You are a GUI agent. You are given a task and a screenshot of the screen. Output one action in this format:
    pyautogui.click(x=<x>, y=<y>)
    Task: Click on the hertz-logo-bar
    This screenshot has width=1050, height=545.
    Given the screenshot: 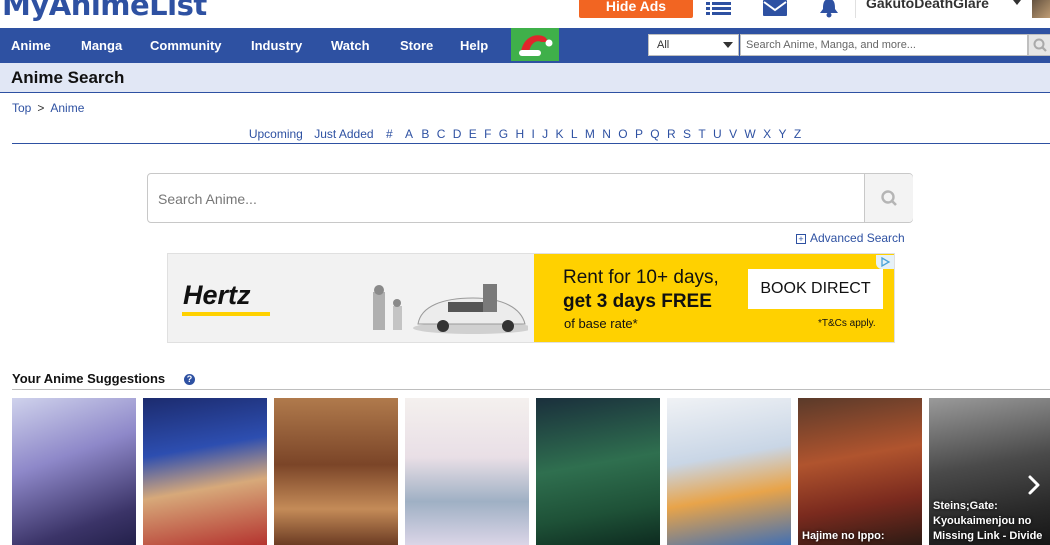 What is the action you would take?
    pyautogui.click(x=226, y=314)
    